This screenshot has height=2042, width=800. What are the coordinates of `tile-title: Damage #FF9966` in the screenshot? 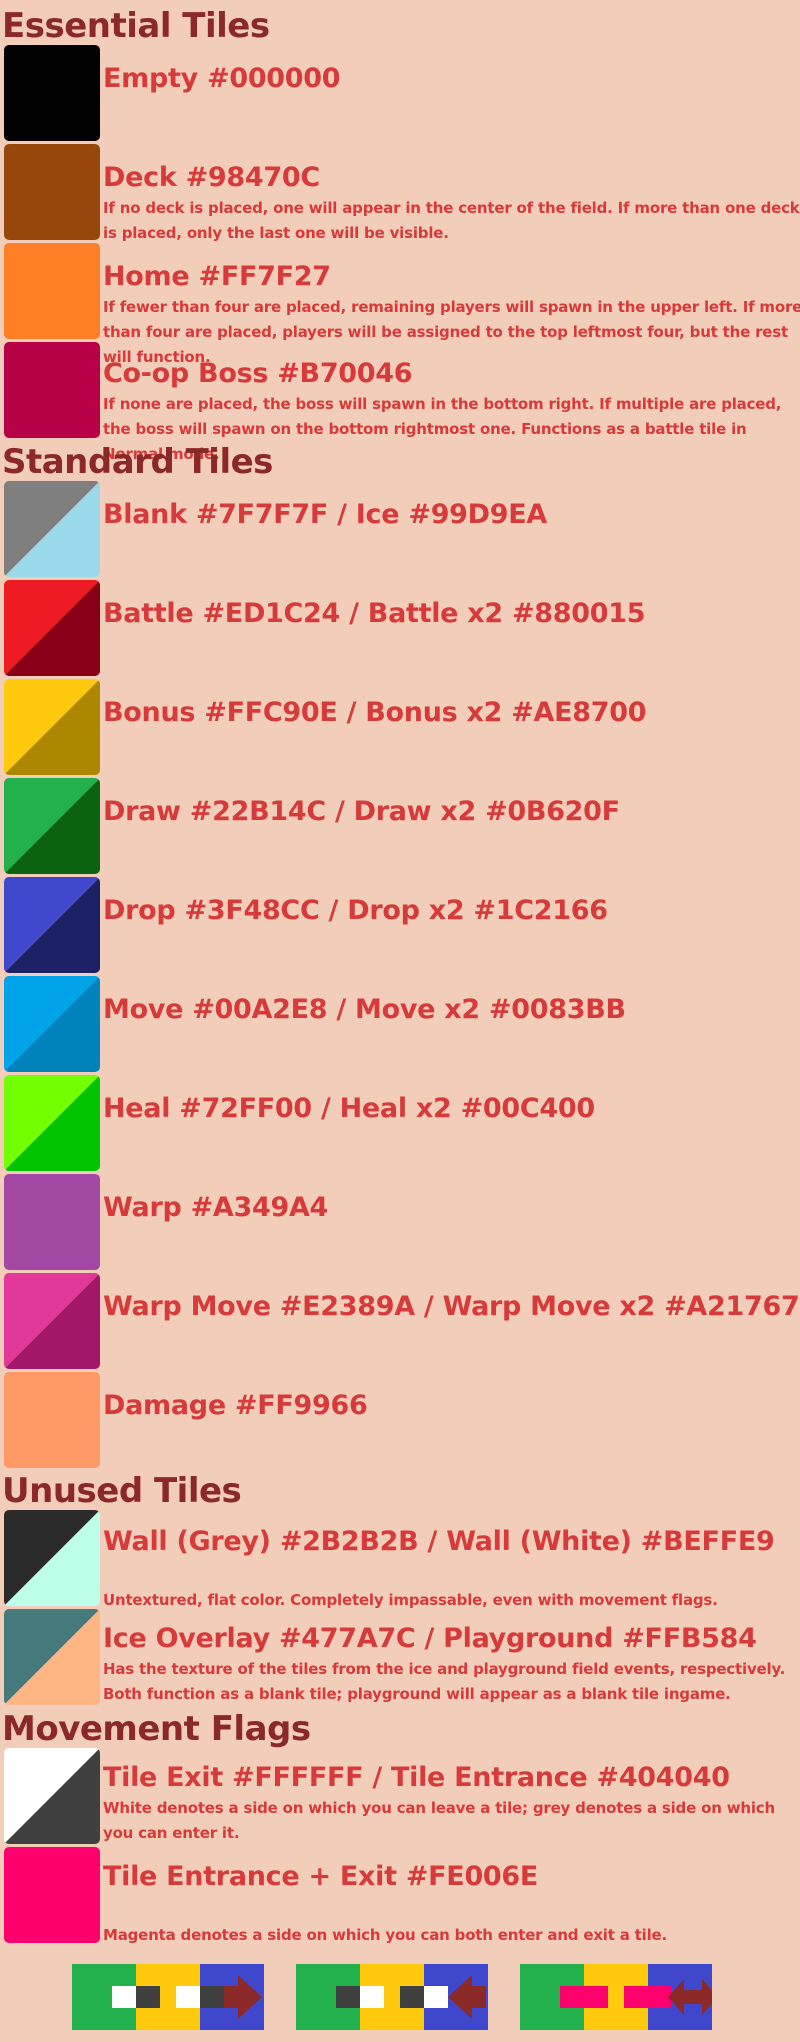 It's located at (235, 1405).